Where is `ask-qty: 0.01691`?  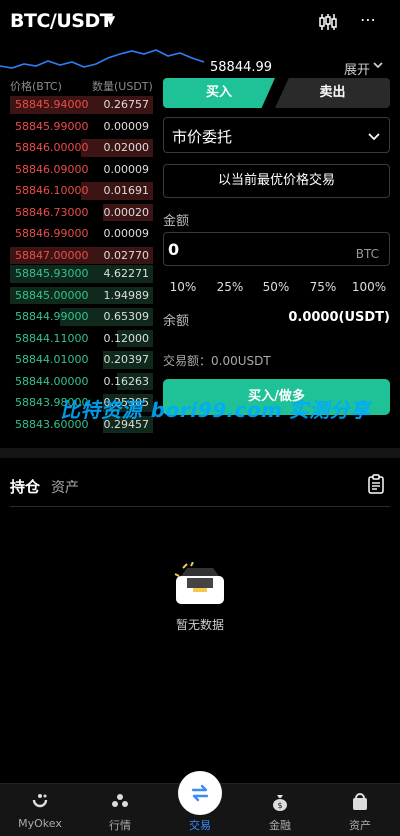 ask-qty: 0.01691 is located at coordinates (126, 190).